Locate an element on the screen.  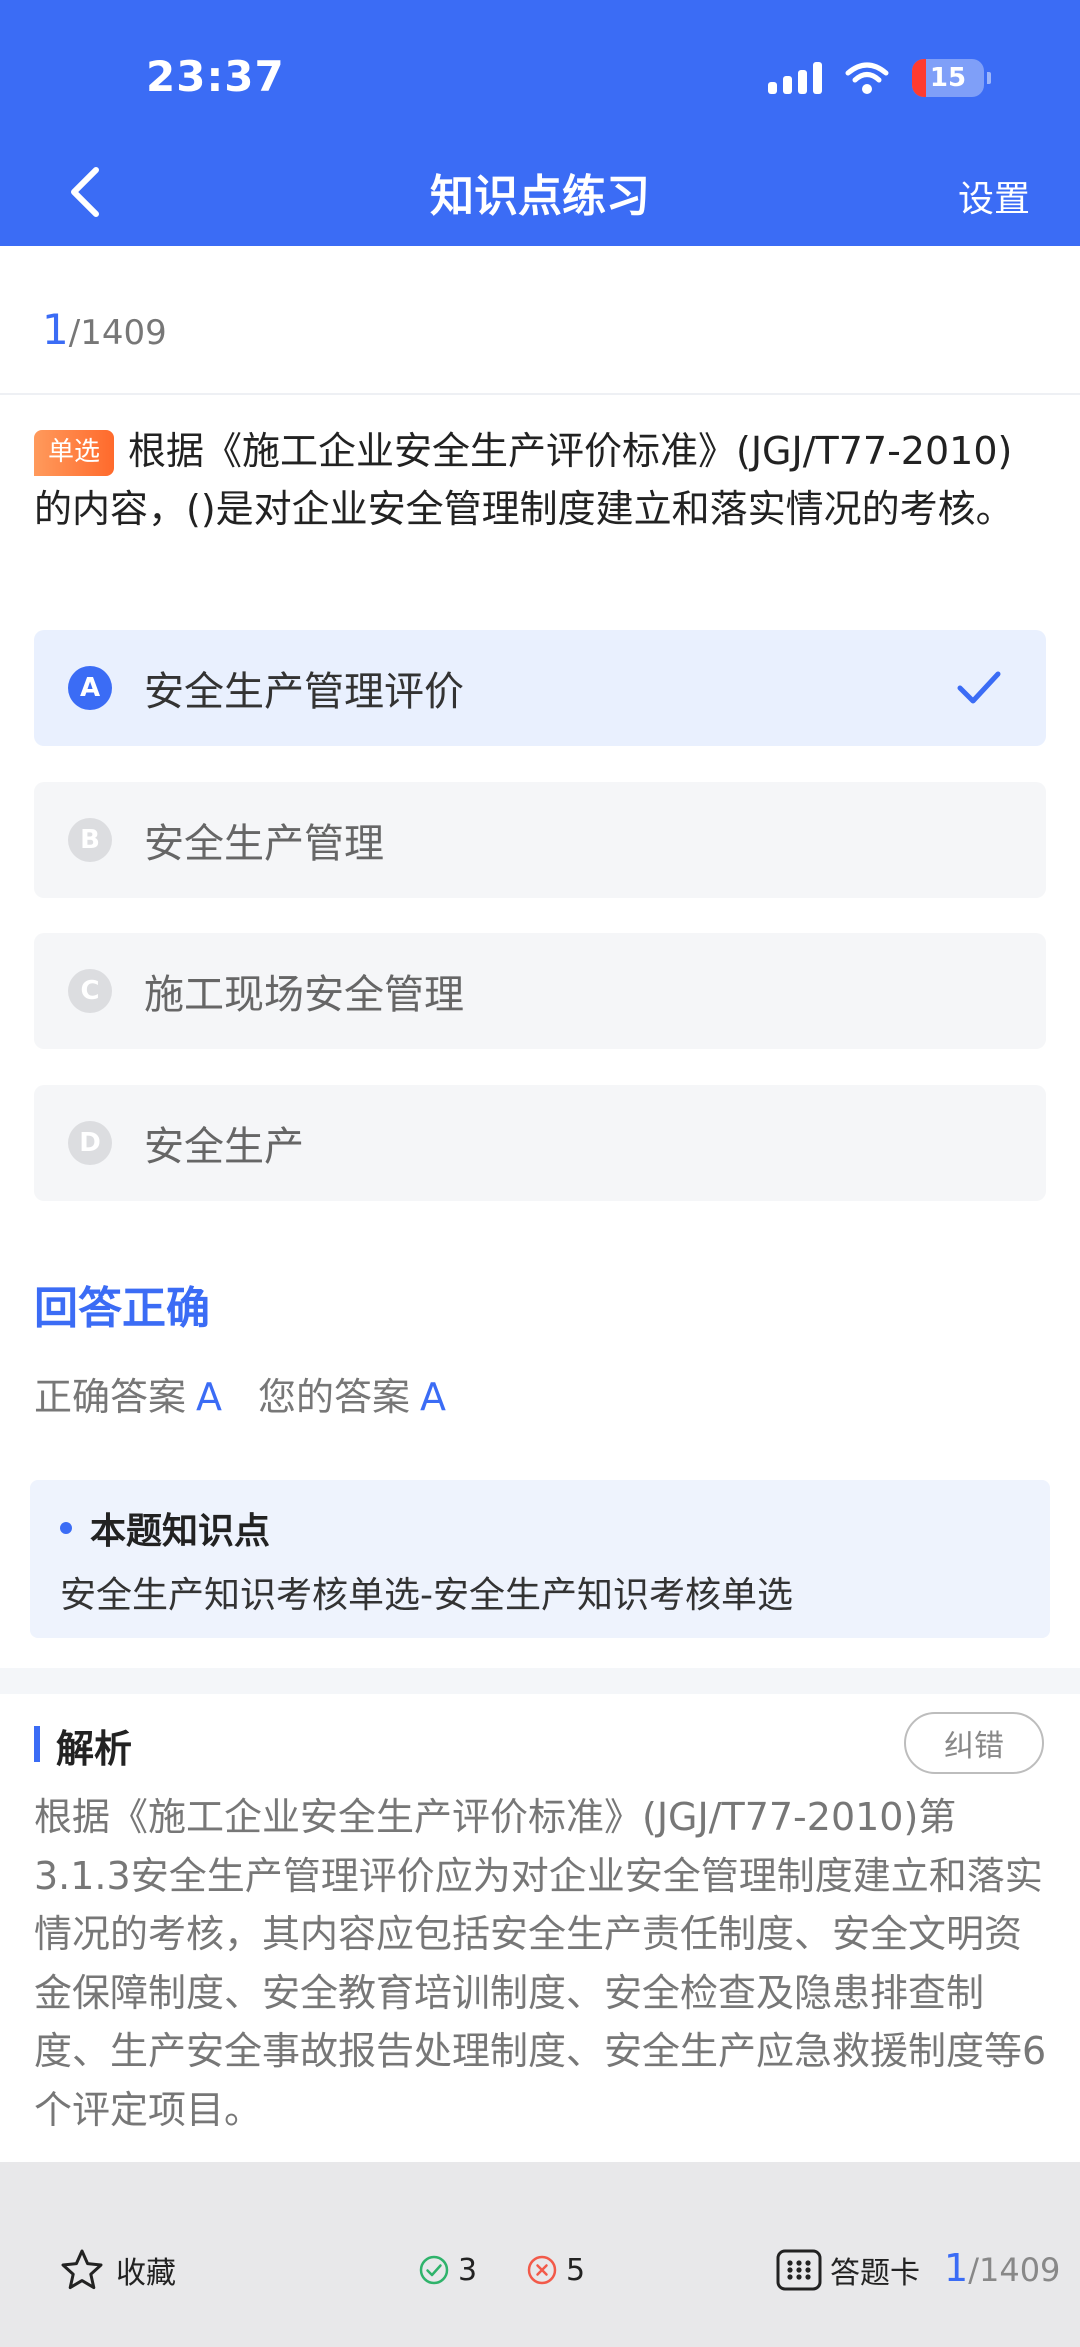
battery-icon: 15 is located at coordinates (951, 78).